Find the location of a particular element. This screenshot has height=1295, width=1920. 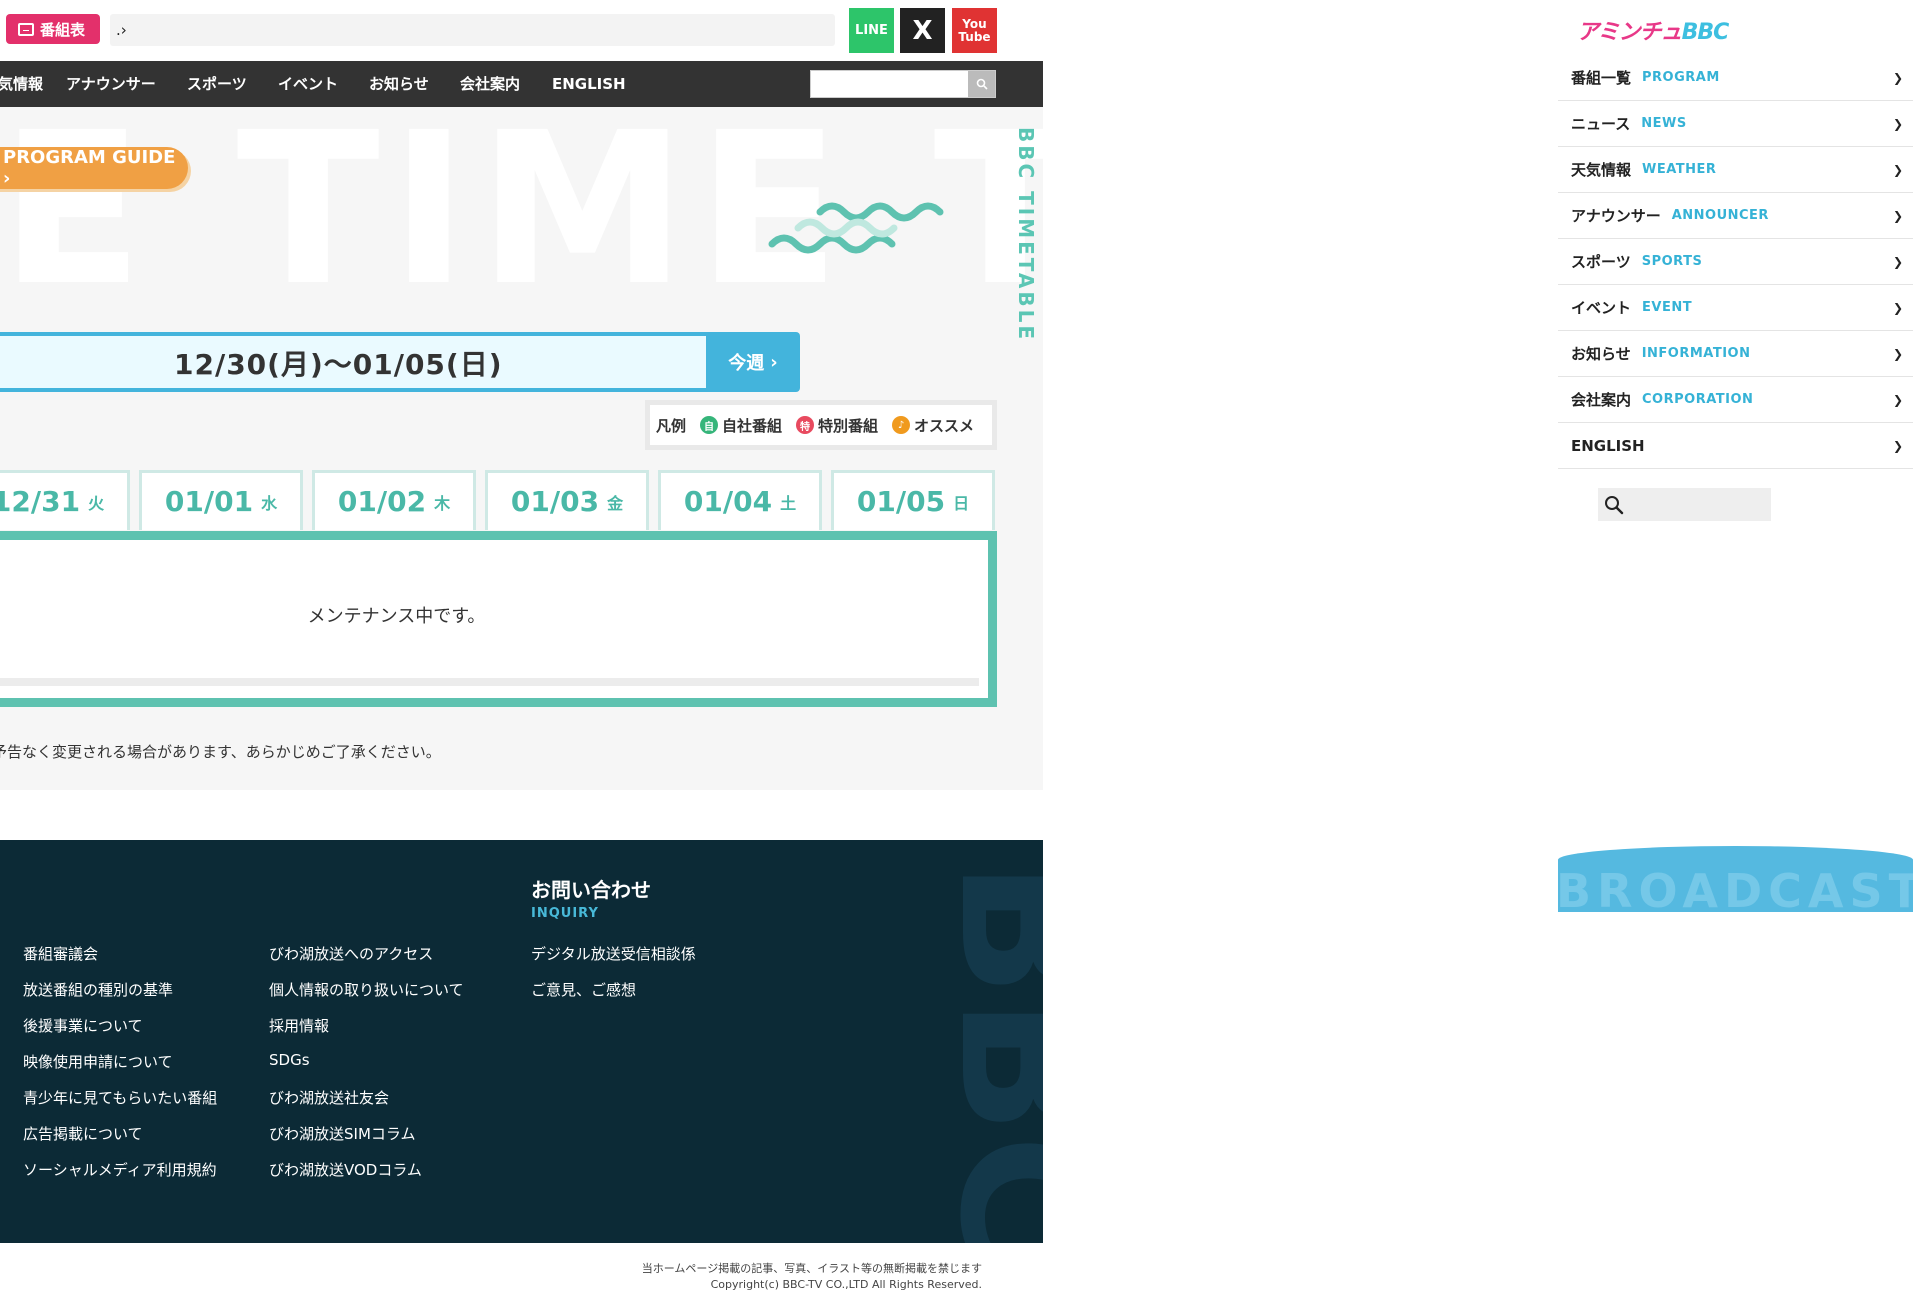

this-week-button: 今週 › is located at coordinates (753, 362).